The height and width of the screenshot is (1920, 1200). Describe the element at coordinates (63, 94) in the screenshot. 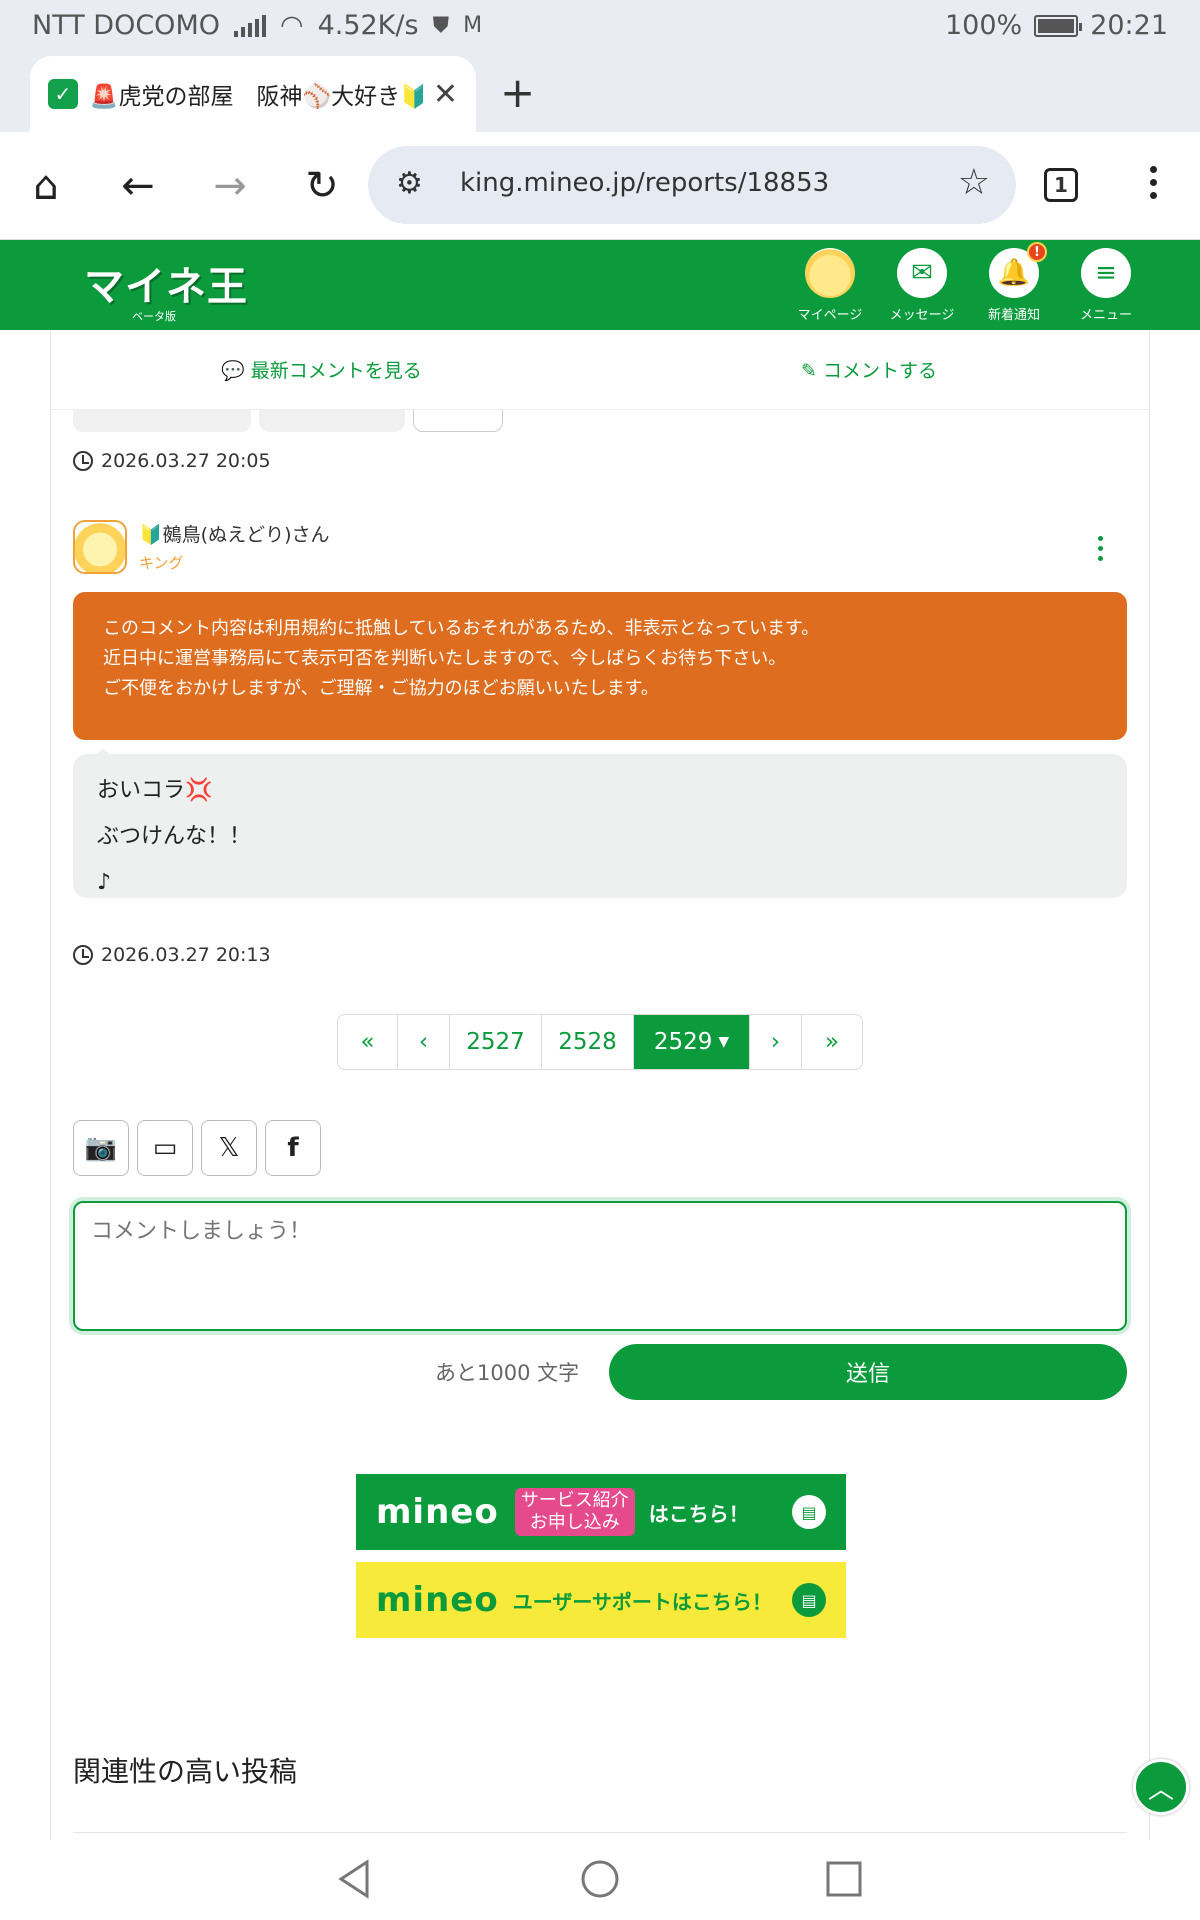

I see `site-favicon-icon: ✓` at that location.